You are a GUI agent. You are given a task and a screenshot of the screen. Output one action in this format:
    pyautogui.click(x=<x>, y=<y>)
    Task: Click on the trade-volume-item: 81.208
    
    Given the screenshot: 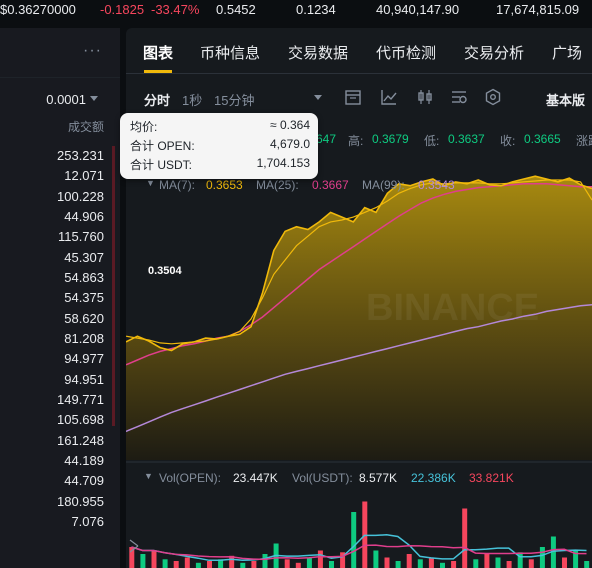 What is the action you would take?
    pyautogui.click(x=84, y=338)
    